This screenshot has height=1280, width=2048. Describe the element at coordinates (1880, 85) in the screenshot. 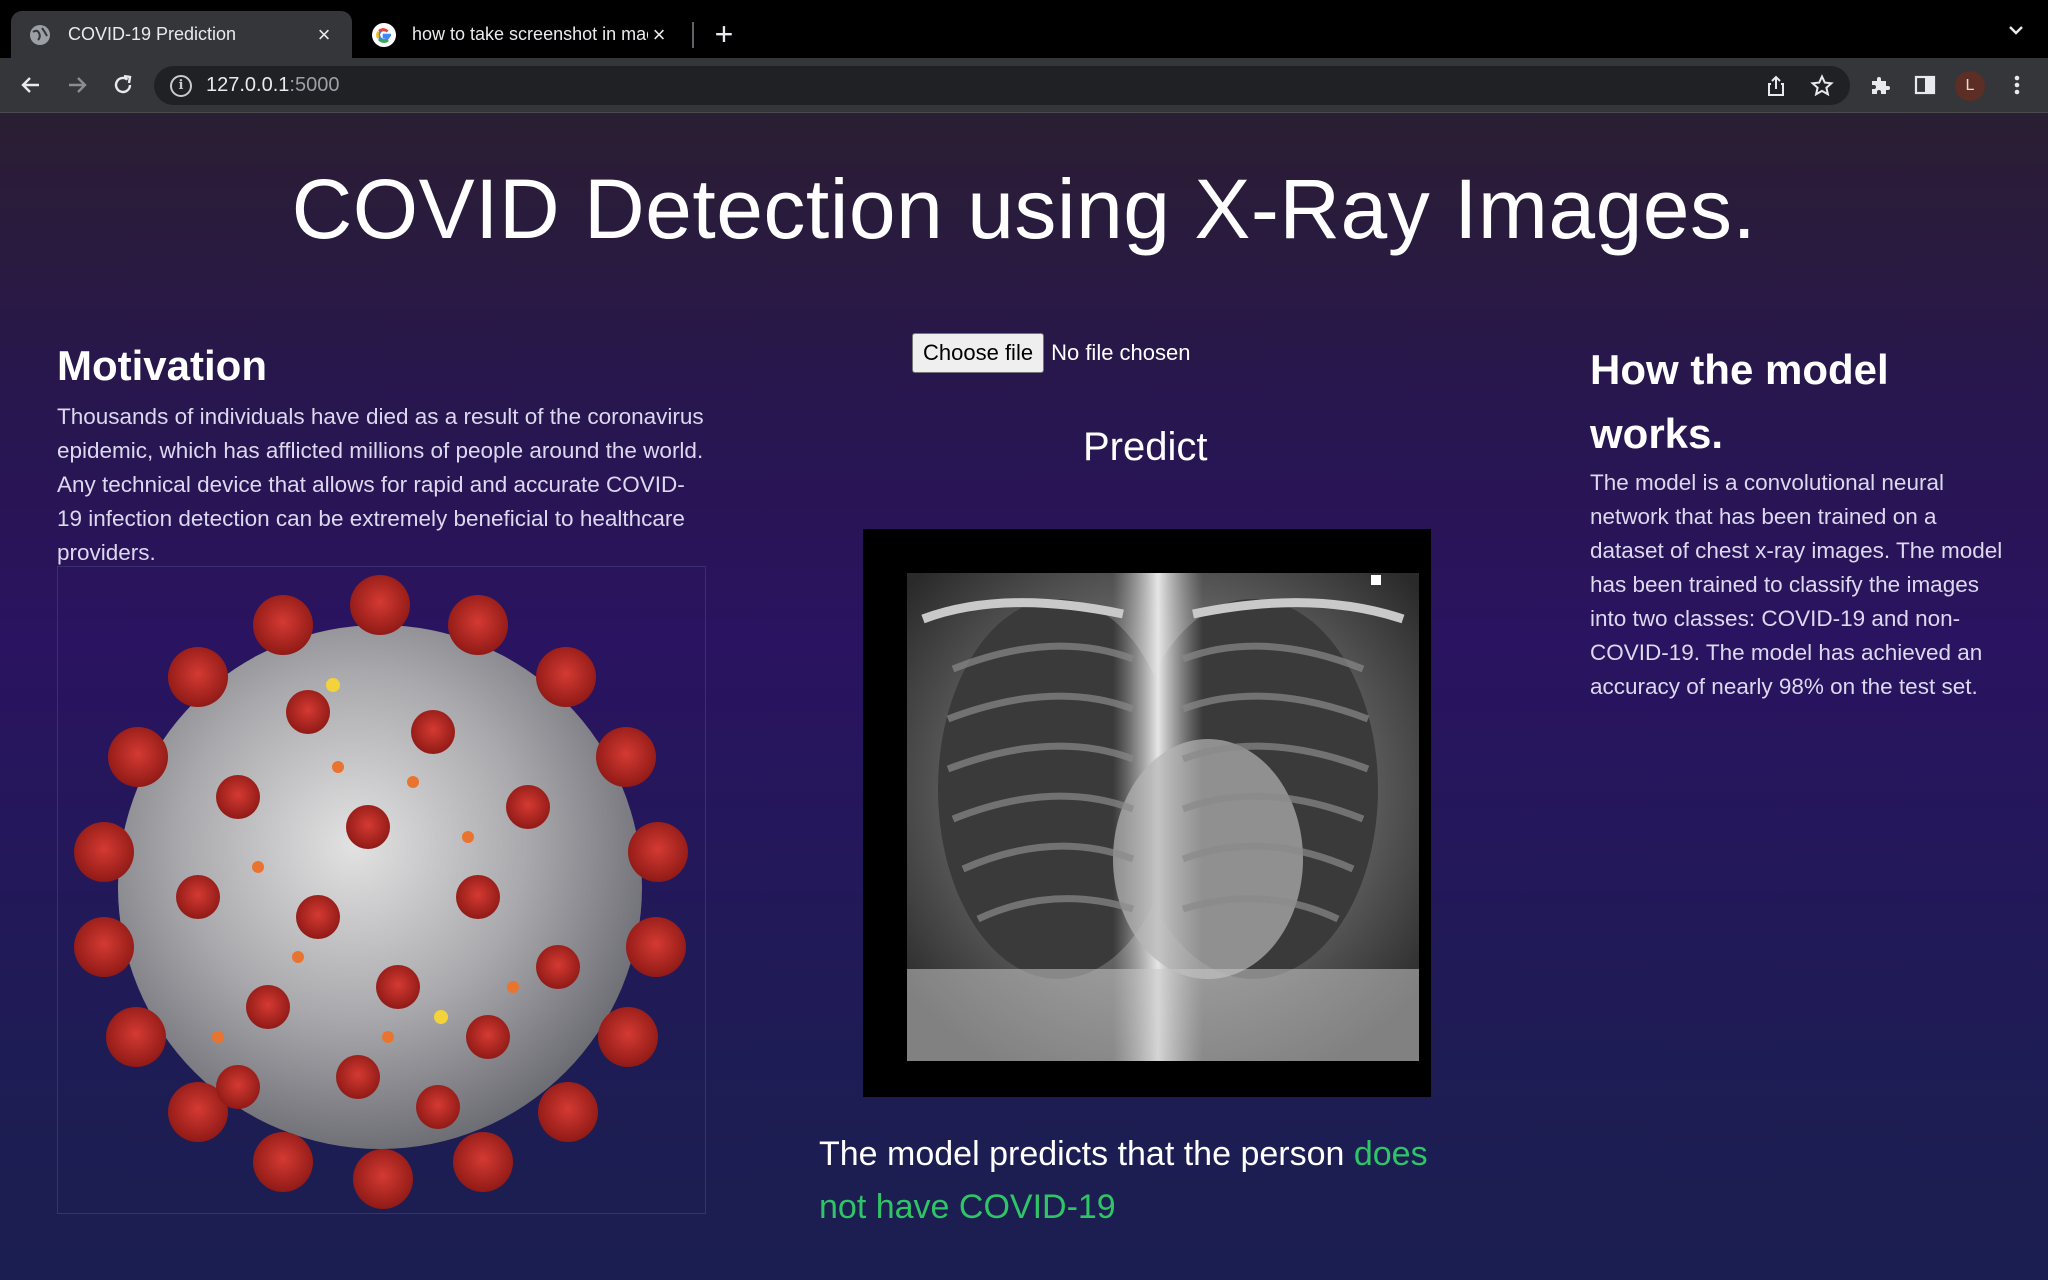

I see `extensions-puzzle-icon` at that location.